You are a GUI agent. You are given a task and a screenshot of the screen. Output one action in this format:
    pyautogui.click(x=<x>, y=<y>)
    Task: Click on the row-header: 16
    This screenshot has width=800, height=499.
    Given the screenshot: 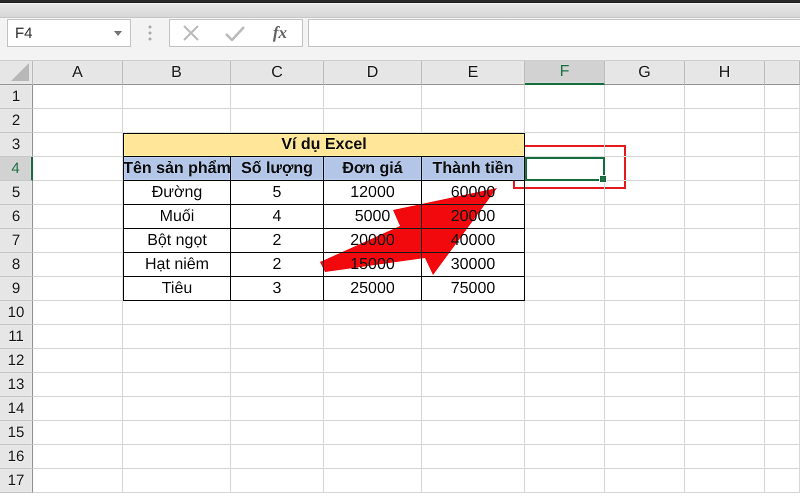 What is the action you would take?
    pyautogui.click(x=16, y=457)
    